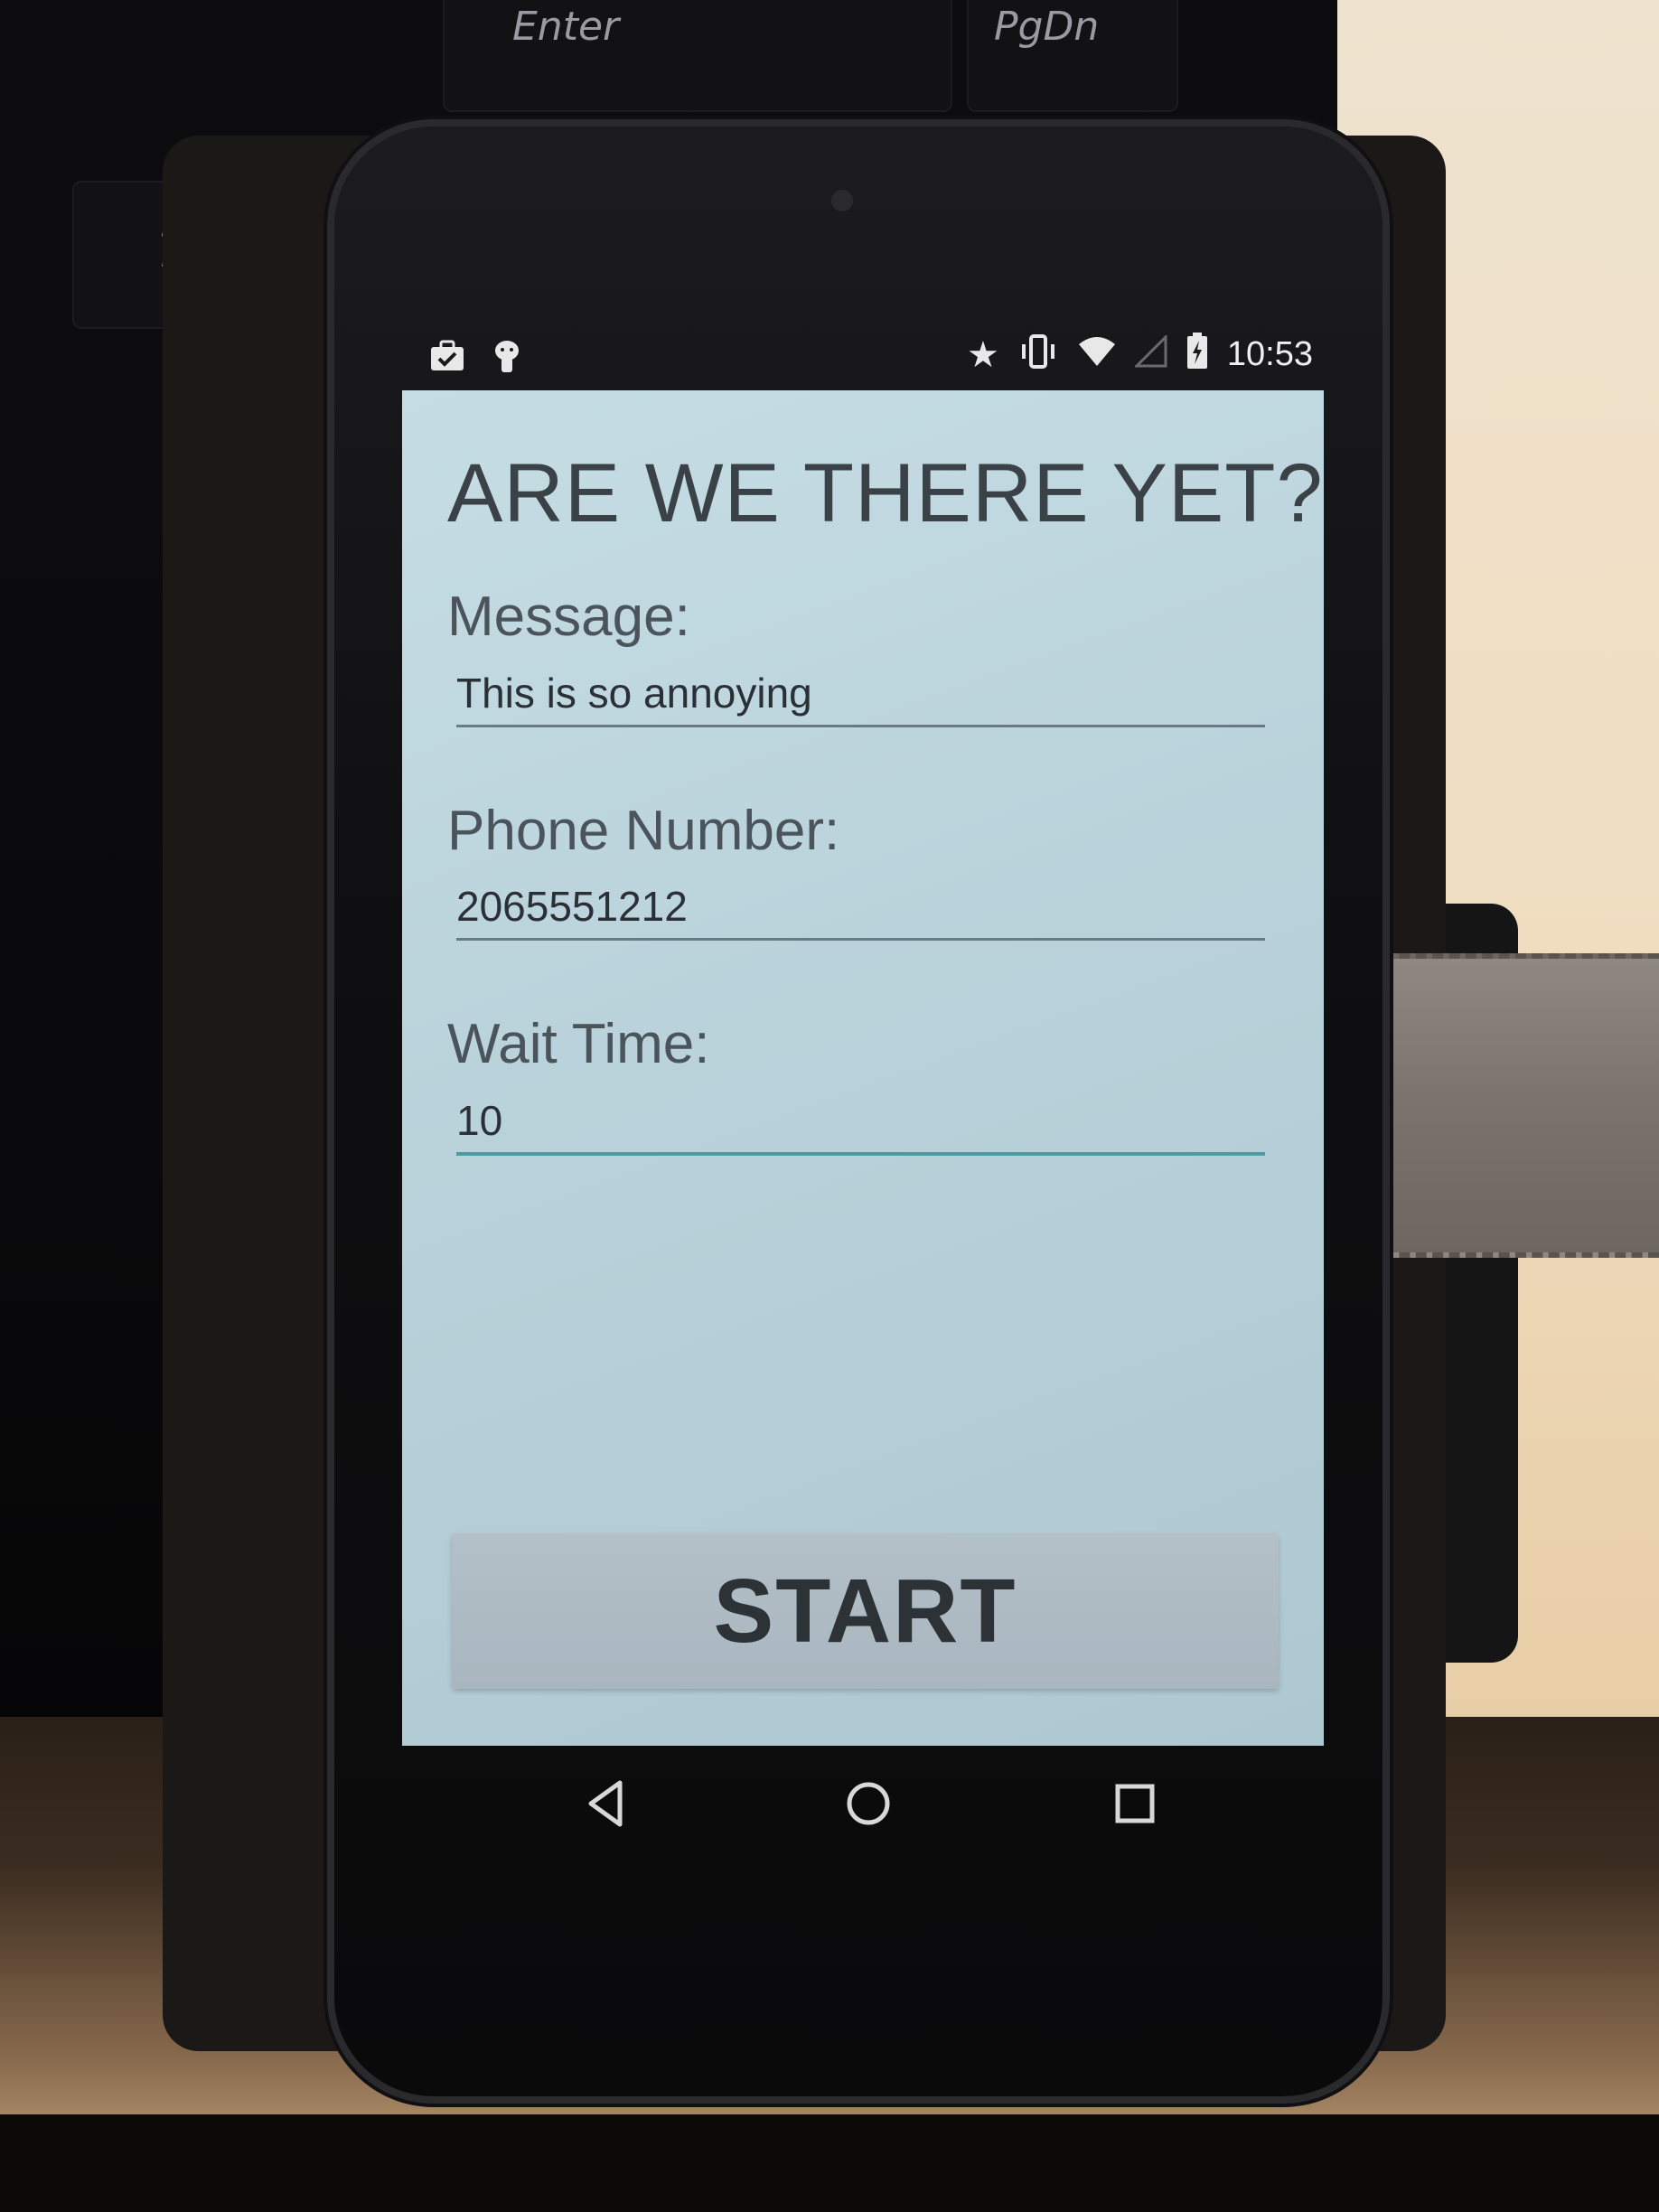 Image resolution: width=1659 pixels, height=2212 pixels. What do you see at coordinates (1135, 1803) in the screenshot?
I see `recents-icon` at bounding box center [1135, 1803].